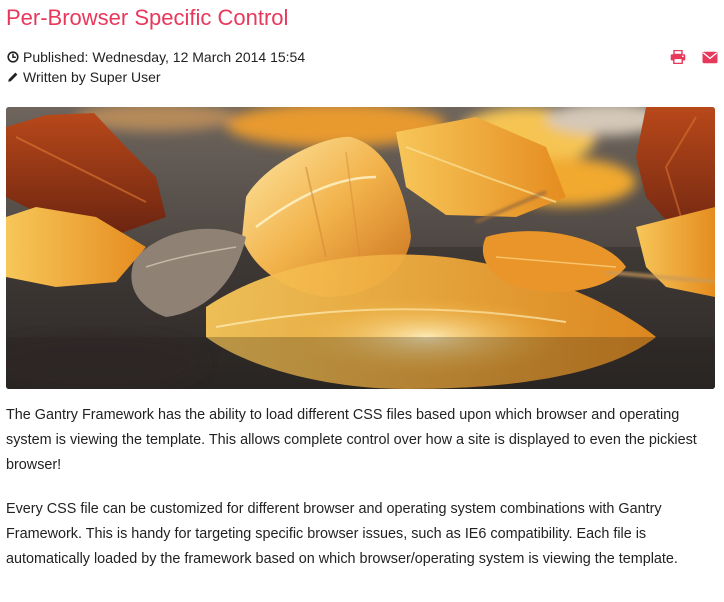 This screenshot has height=602, width=724. I want to click on email-button, so click(710, 57).